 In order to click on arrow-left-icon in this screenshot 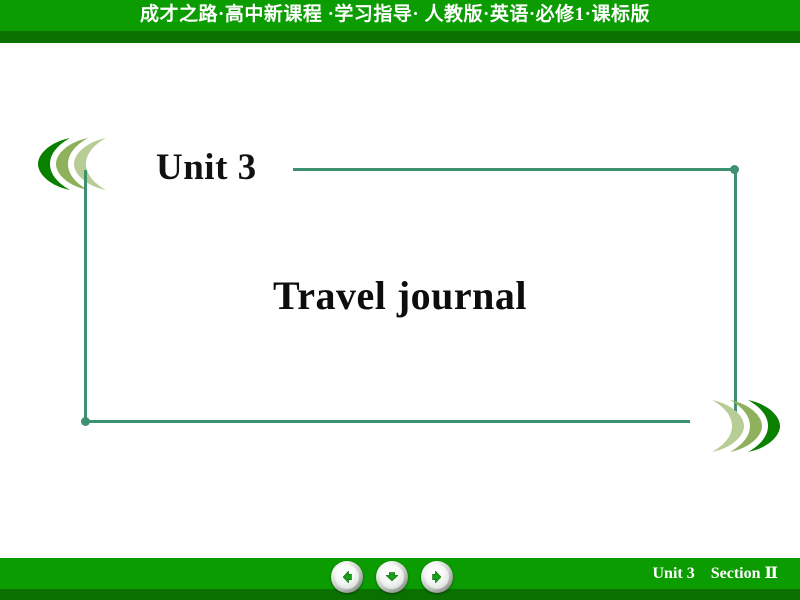, I will do `click(347, 577)`.